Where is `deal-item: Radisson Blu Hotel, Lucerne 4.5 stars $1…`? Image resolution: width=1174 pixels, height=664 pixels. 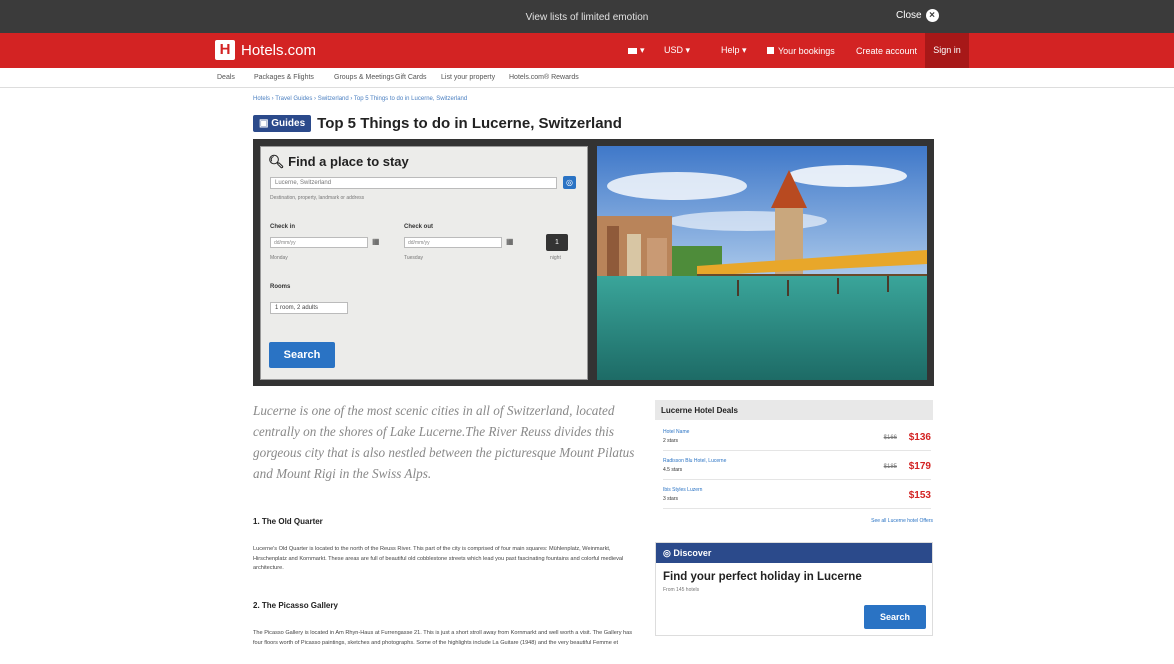
deal-item: Radisson Blu Hotel, Lucerne 4.5 stars $1… is located at coordinates (797, 467).